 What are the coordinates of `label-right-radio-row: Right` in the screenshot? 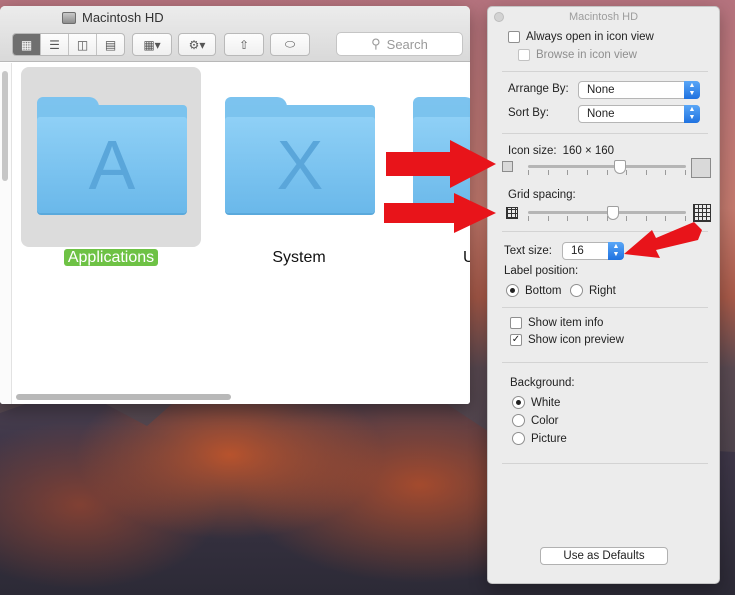 It's located at (593, 290).